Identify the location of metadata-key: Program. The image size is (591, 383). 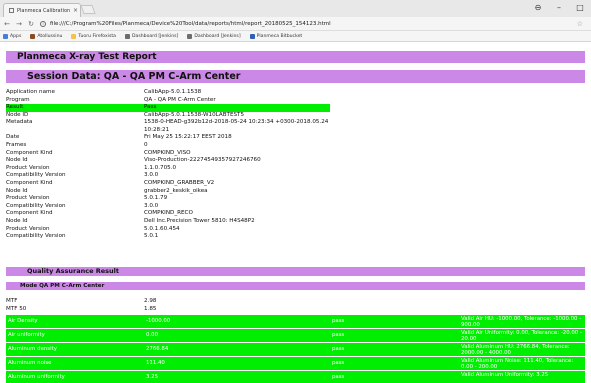
(18, 99).